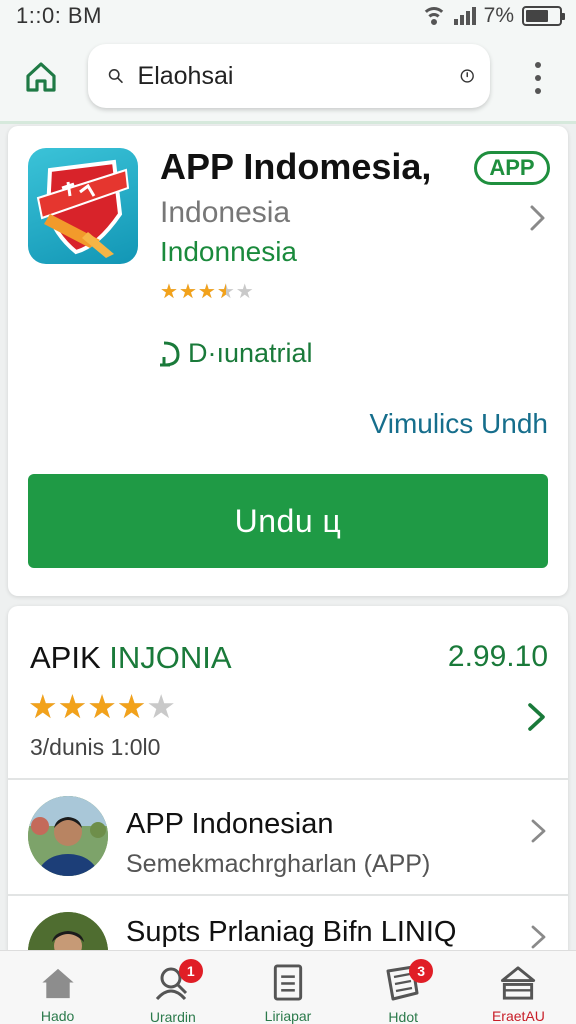 This screenshot has width=576, height=1024. I want to click on detail-title-part2: INJONIA, so click(170, 657).